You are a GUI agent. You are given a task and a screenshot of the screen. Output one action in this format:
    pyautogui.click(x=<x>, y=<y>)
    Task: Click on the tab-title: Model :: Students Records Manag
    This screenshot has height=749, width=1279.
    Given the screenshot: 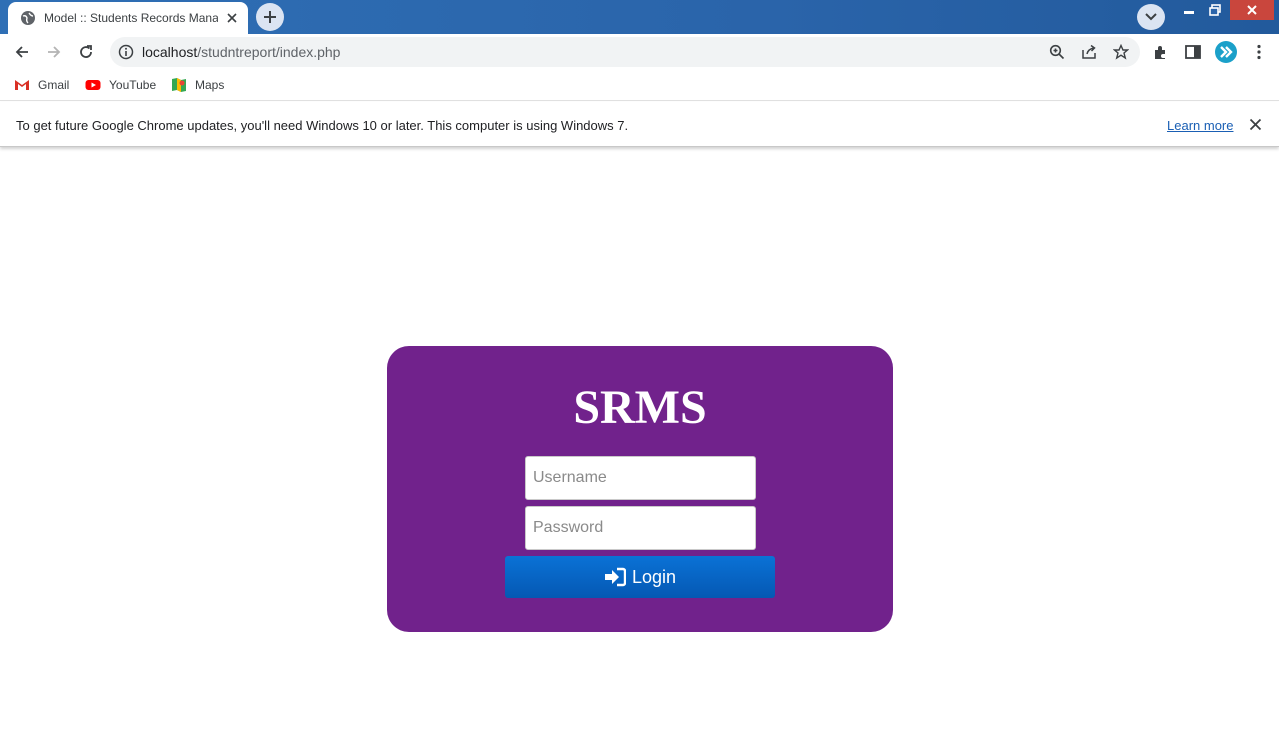 What is the action you would take?
    pyautogui.click(x=131, y=18)
    